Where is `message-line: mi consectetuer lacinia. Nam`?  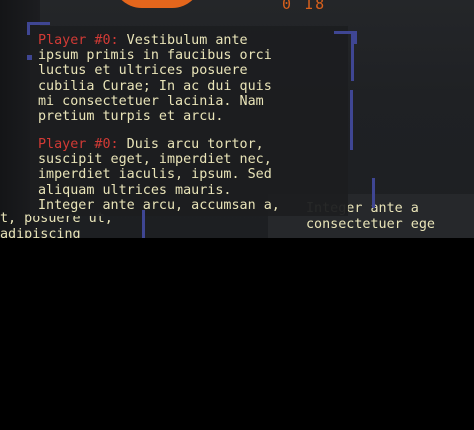
message-line: mi consectetuer lacinia. Nam is located at coordinates (151, 101).